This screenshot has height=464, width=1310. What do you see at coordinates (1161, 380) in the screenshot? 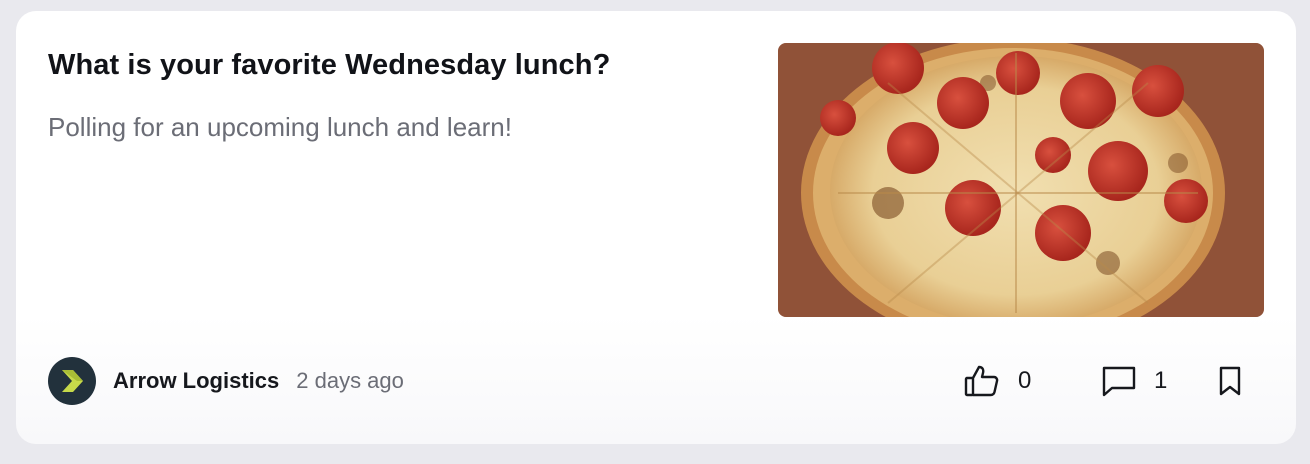
I see `comment-count: 1` at bounding box center [1161, 380].